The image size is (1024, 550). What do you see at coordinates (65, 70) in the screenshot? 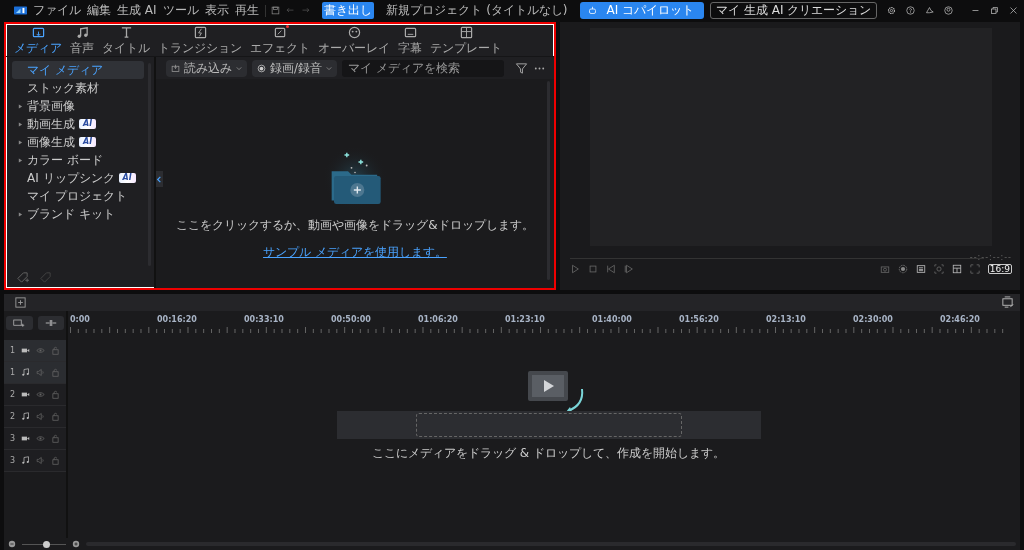
I see `sidebar-label: マイ メディア` at bounding box center [65, 70].